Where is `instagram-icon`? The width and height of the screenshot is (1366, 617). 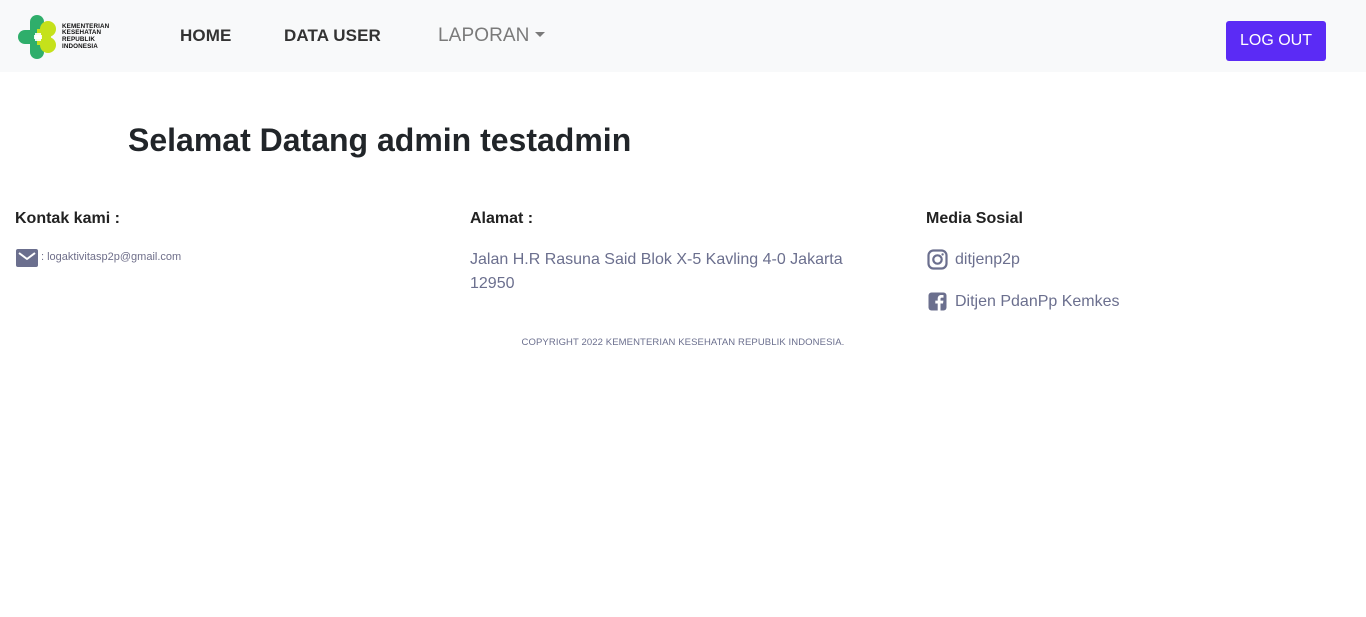 instagram-icon is located at coordinates (937, 259).